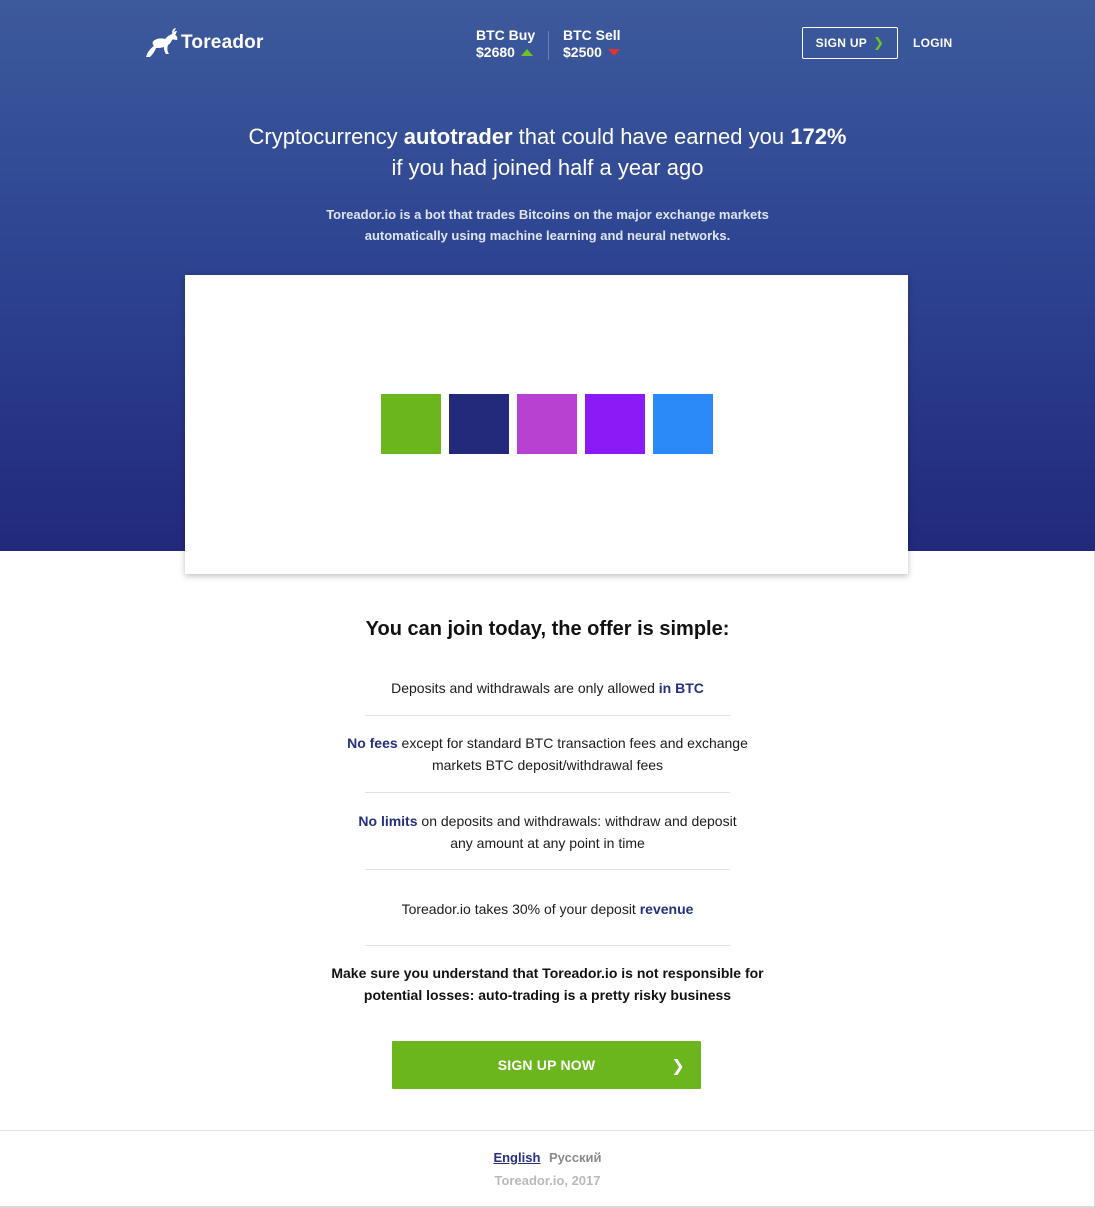  I want to click on signup-now-button: SIGN UP NOW ❯, so click(546, 1065).